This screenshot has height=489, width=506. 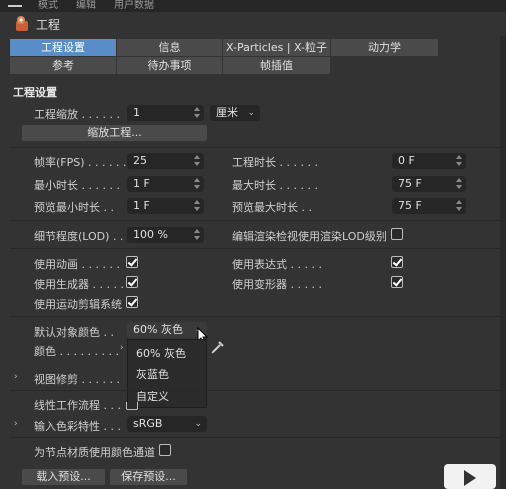 What do you see at coordinates (253, 6) in the screenshot?
I see `top-menu-strip: 模式 编辑 用户数据` at bounding box center [253, 6].